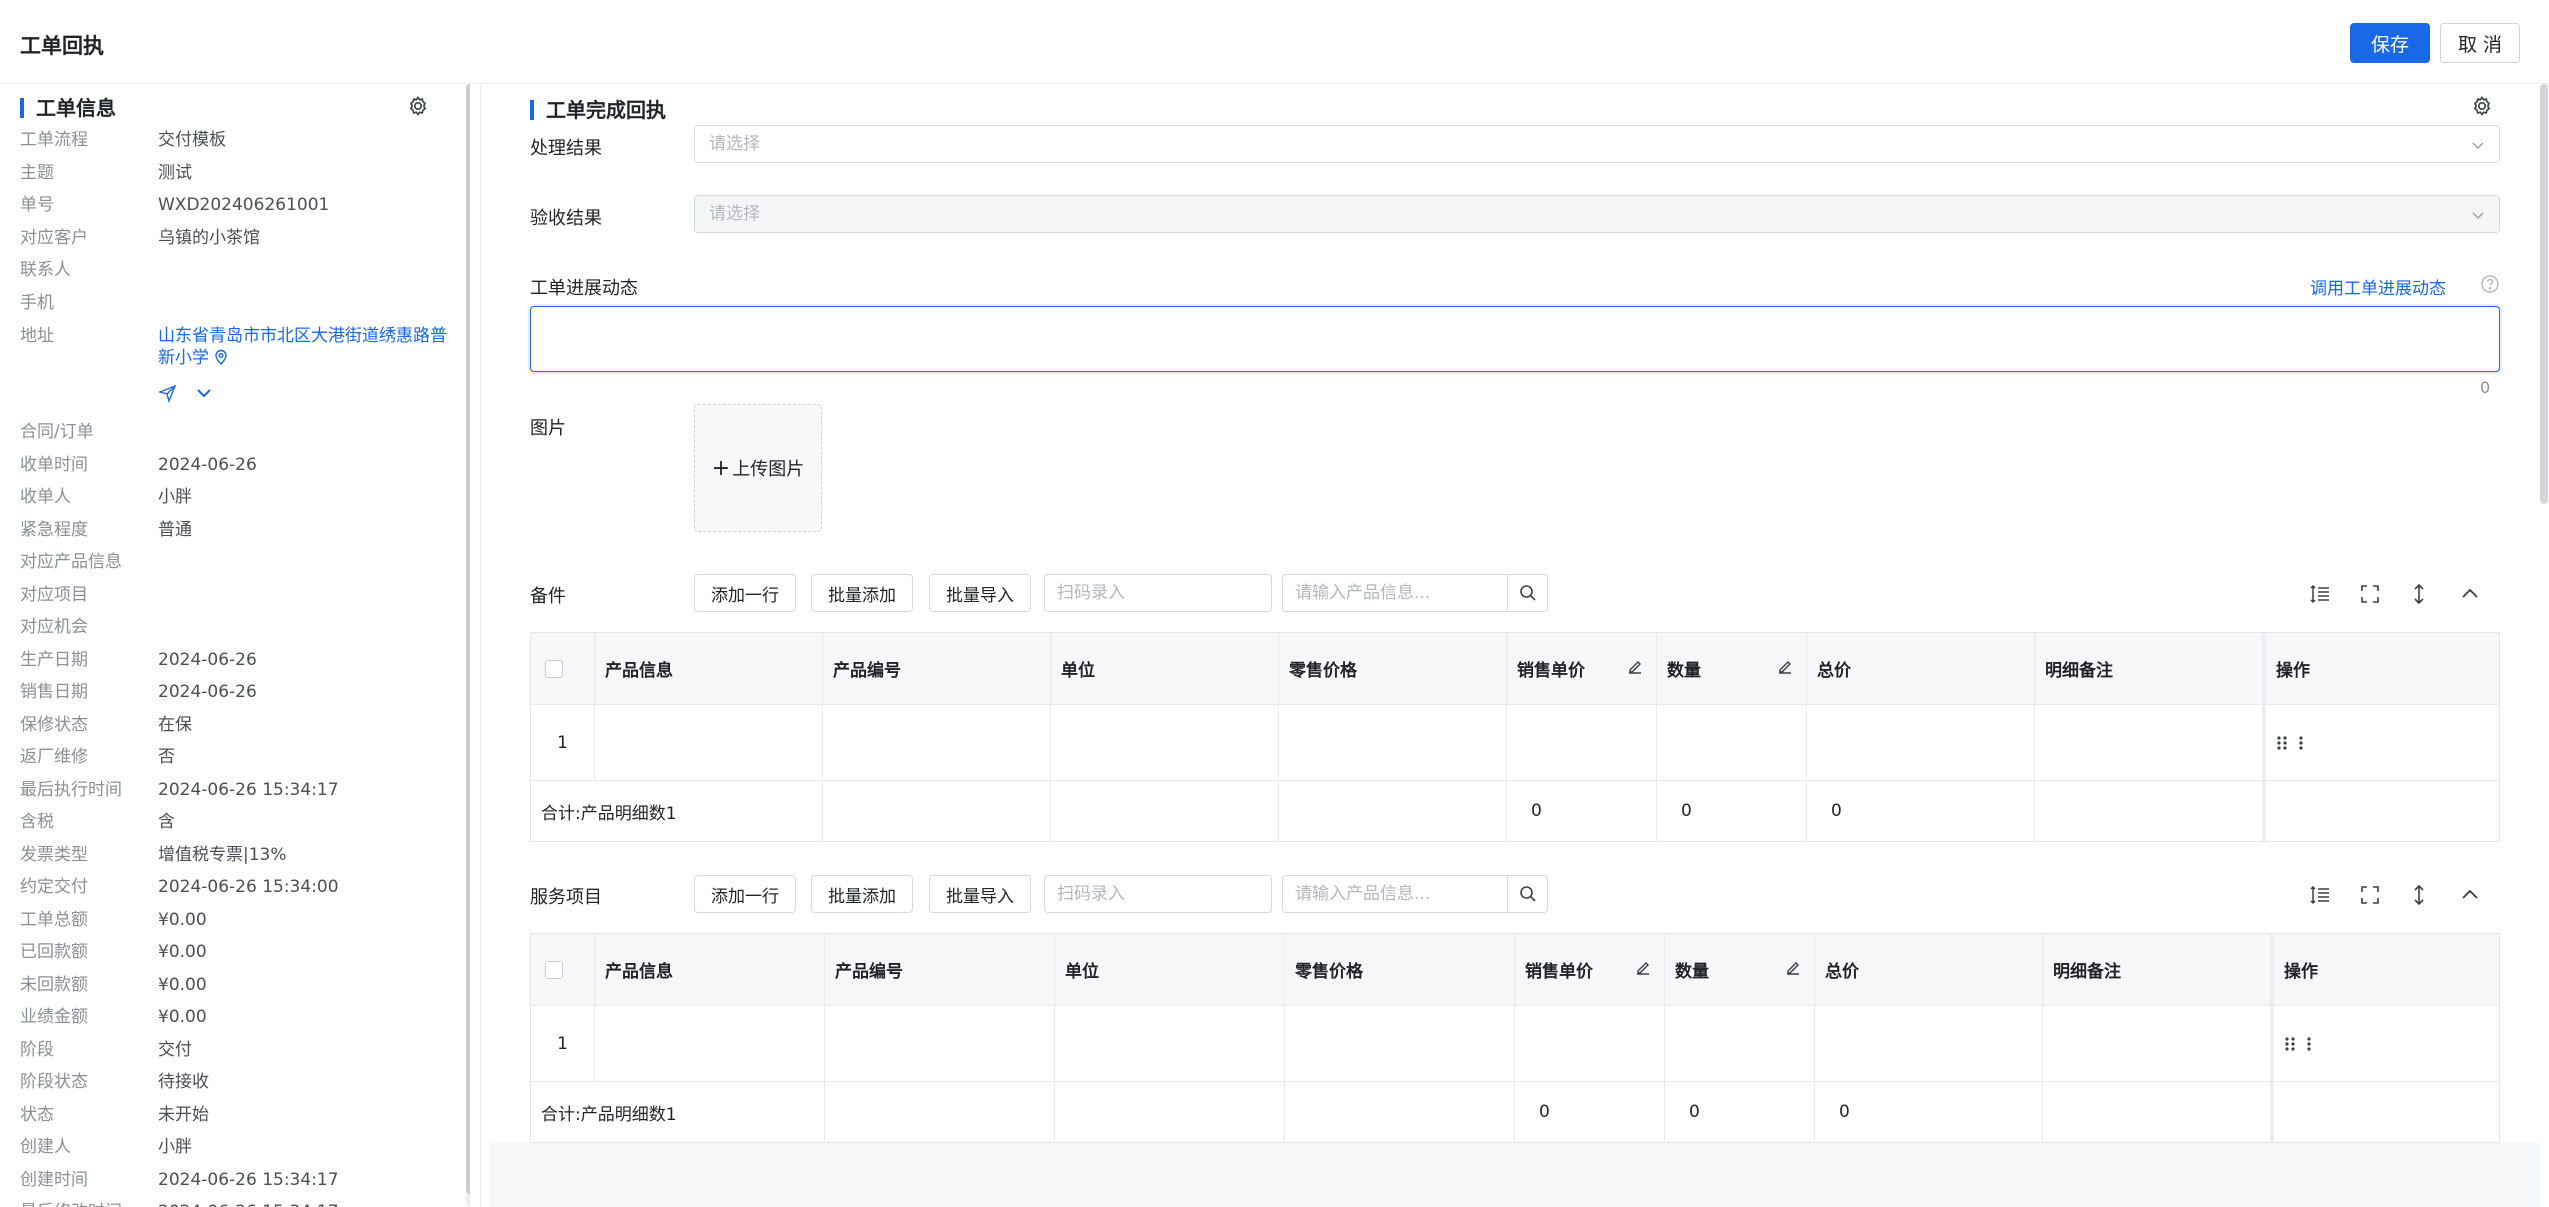 This screenshot has height=1207, width=2549. Describe the element at coordinates (57, 432) in the screenshot. I see `info-row: 合同/订单` at that location.